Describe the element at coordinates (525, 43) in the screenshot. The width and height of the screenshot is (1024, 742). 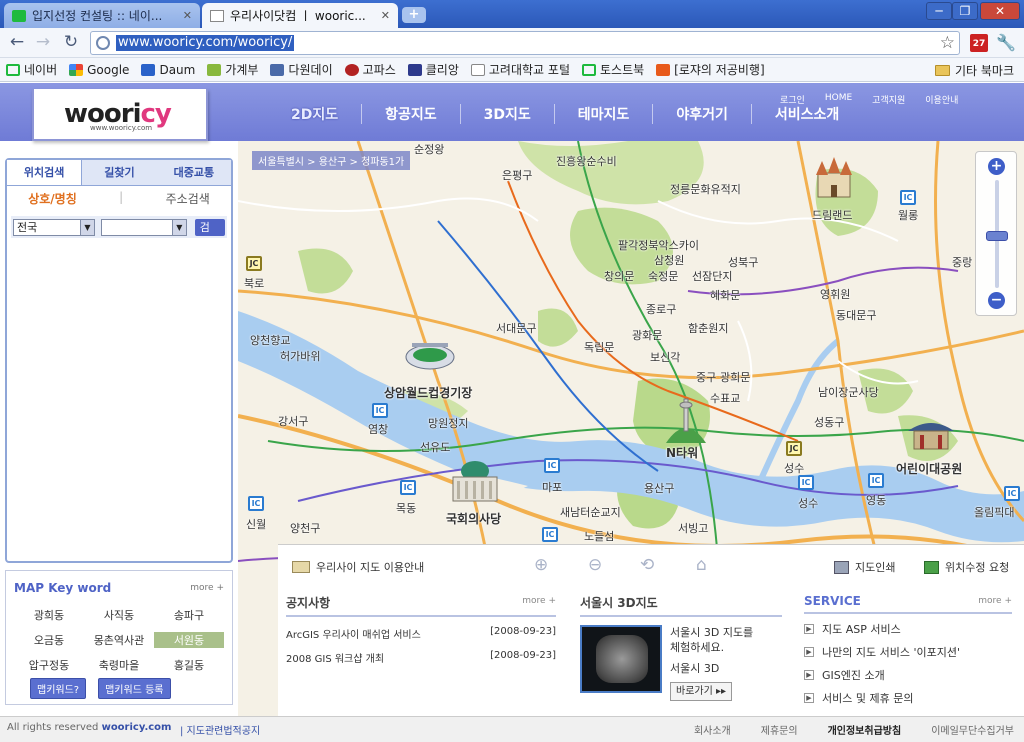
I see `address-bar: www.wooricy.com/wooricy/ ☆` at that location.